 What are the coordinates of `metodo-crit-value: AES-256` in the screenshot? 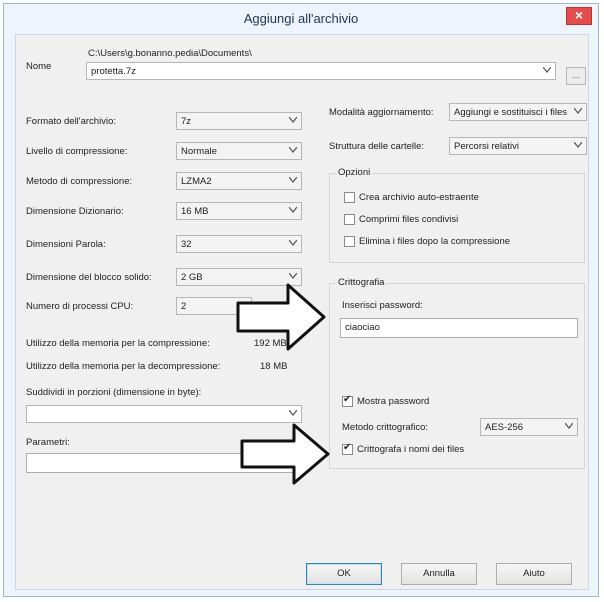 It's located at (504, 427).